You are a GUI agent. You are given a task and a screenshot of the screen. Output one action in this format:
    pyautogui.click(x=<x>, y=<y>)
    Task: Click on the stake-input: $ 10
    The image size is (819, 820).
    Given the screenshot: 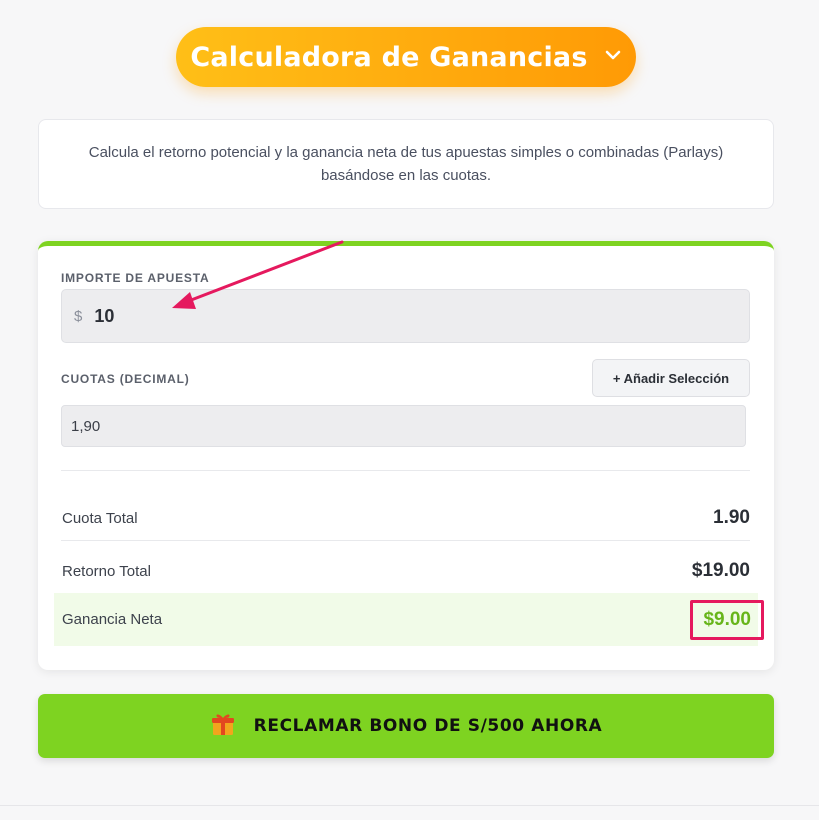 What is the action you would take?
    pyautogui.click(x=405, y=316)
    